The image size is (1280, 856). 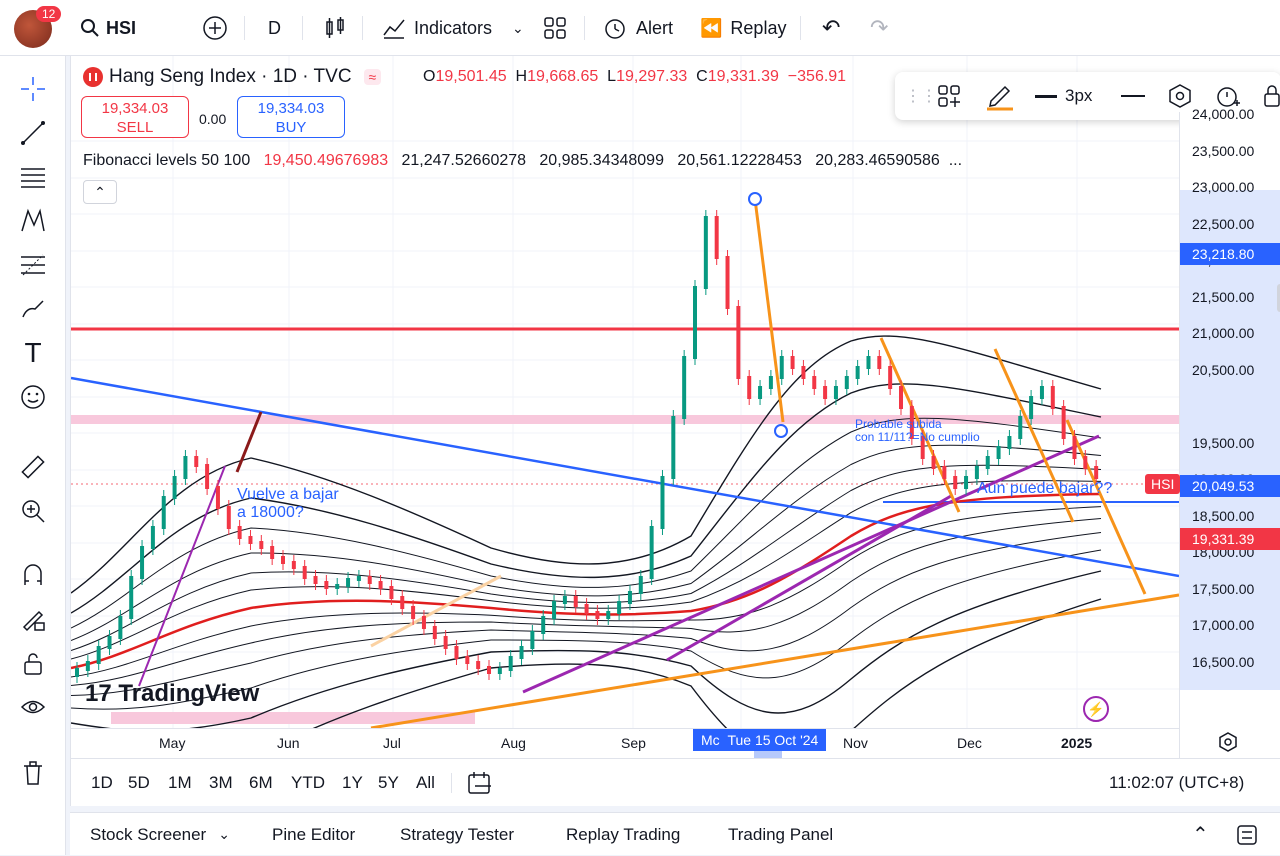 What do you see at coordinates (1247, 834) in the screenshot?
I see `maximize-panel-icon` at bounding box center [1247, 834].